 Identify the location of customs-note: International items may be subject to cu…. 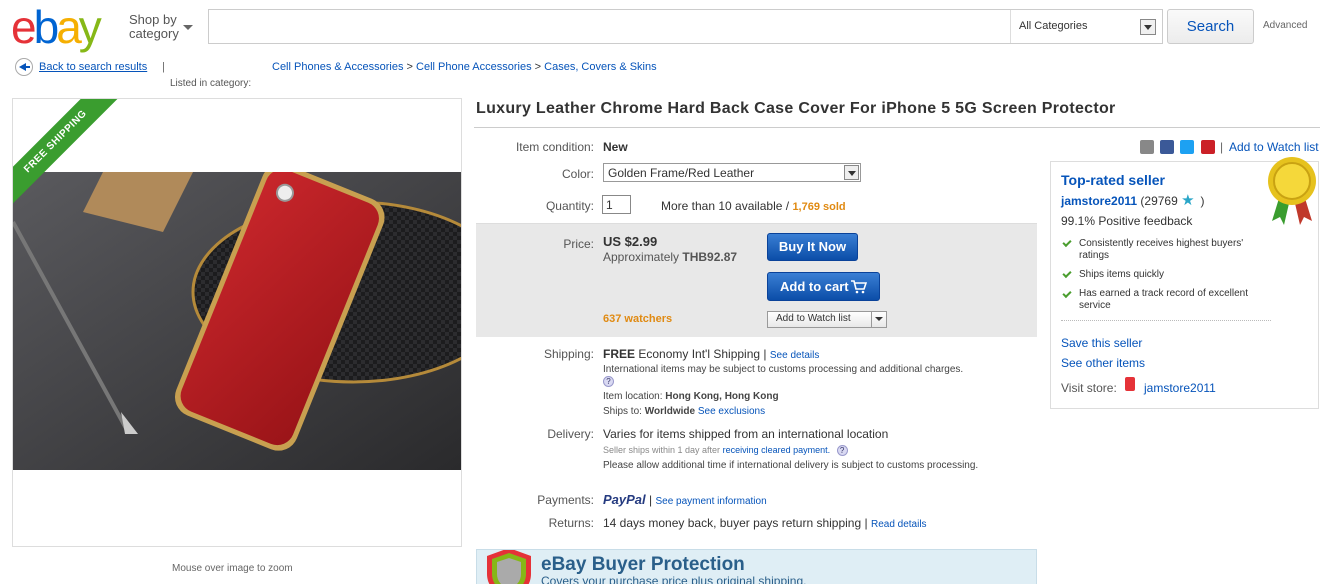
(783, 369).